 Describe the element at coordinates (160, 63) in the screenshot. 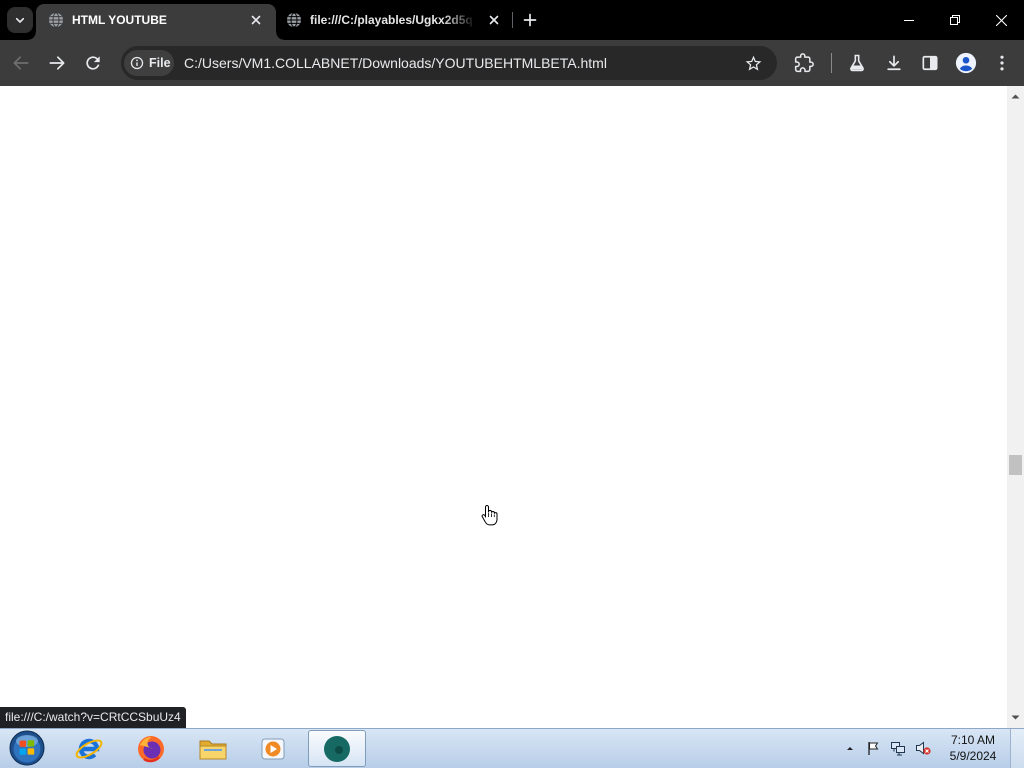

I see `site-info-label: File` at that location.